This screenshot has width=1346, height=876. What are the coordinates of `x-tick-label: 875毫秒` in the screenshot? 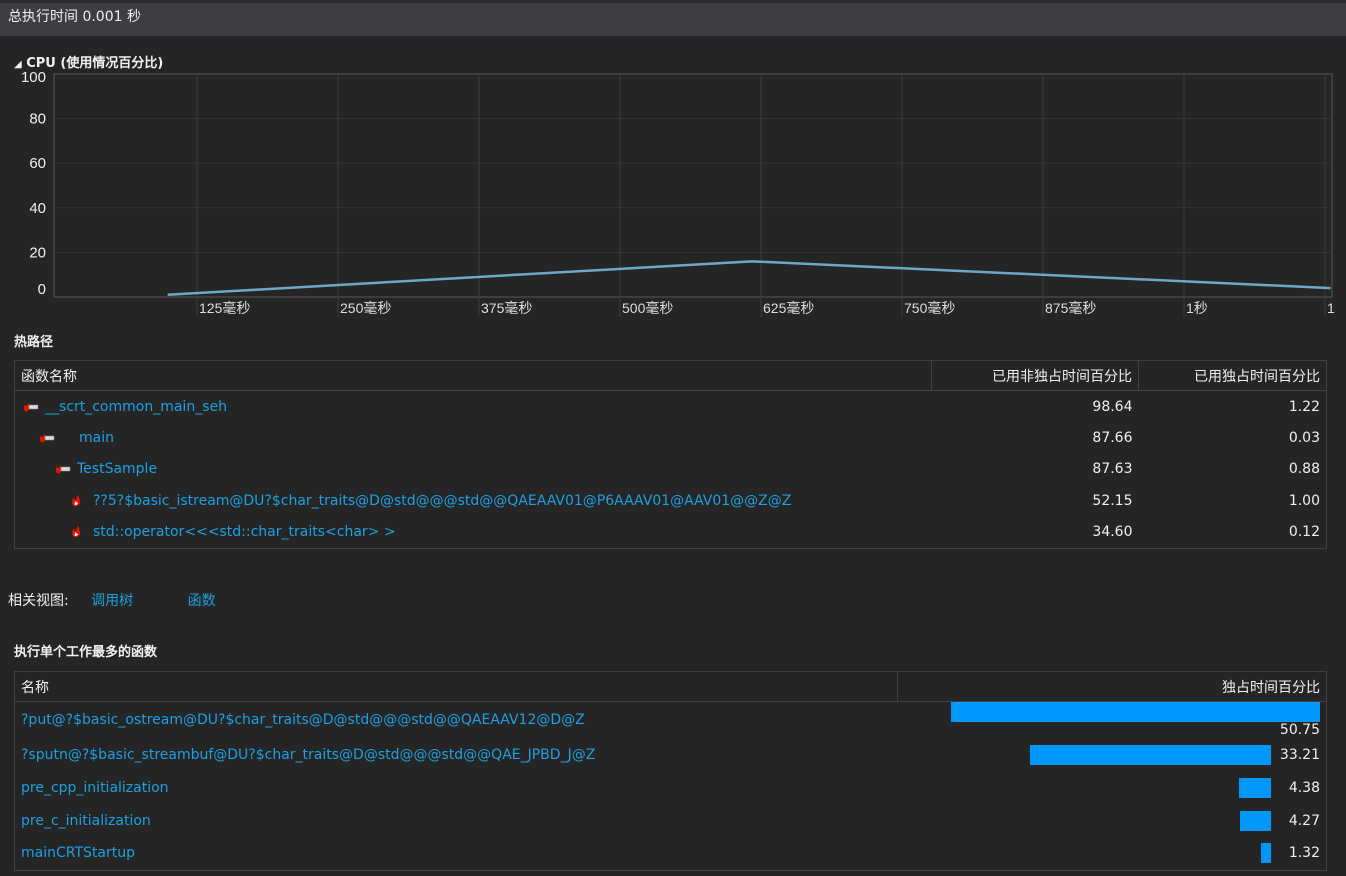 It's located at (1070, 308).